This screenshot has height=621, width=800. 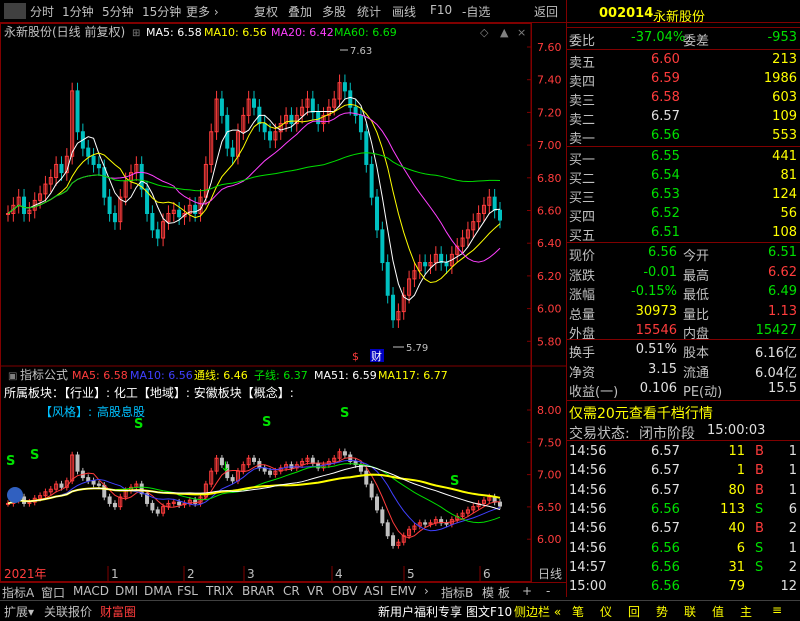 What do you see at coordinates (12, 376) in the screenshot?
I see `indicator-expand-icon: ▣` at bounding box center [12, 376].